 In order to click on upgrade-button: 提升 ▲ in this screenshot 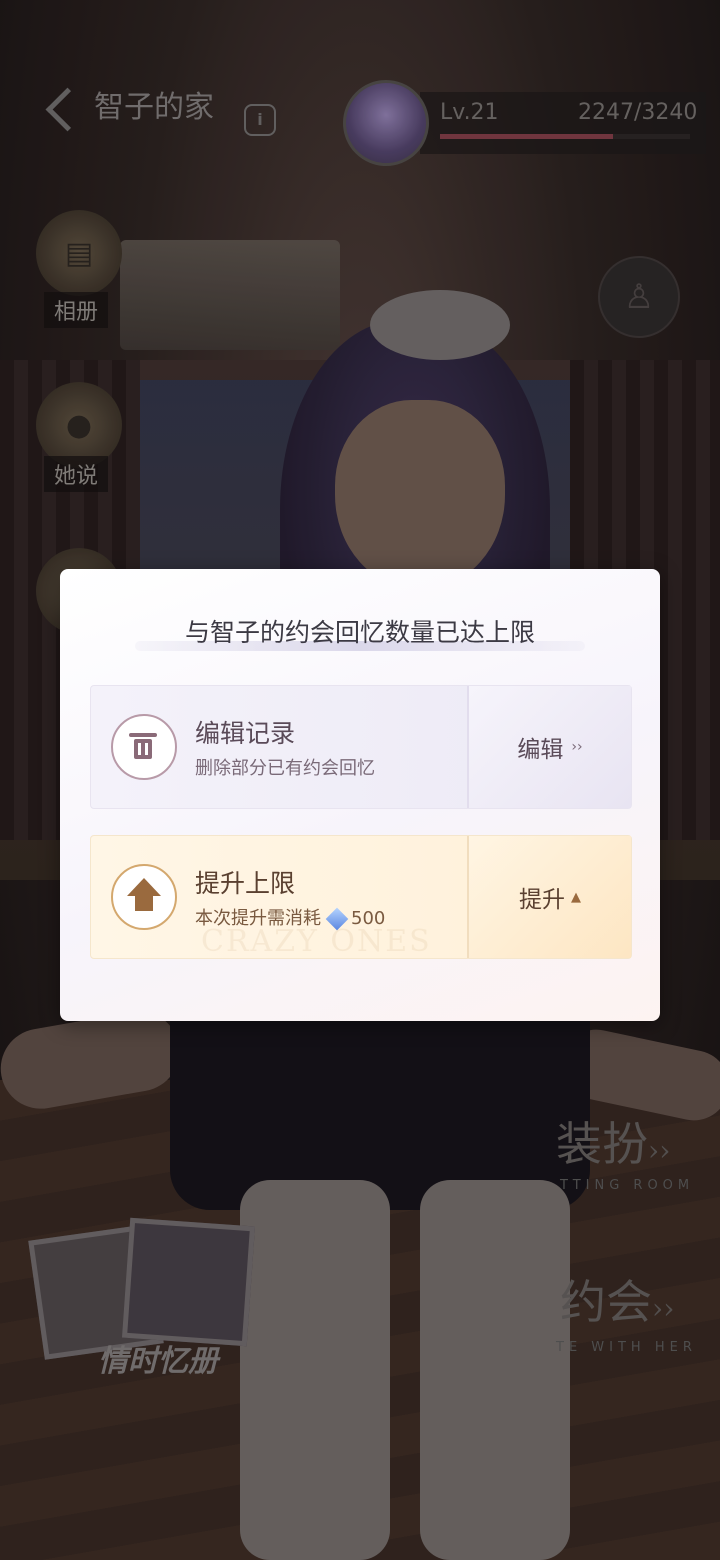, I will do `click(550, 897)`.